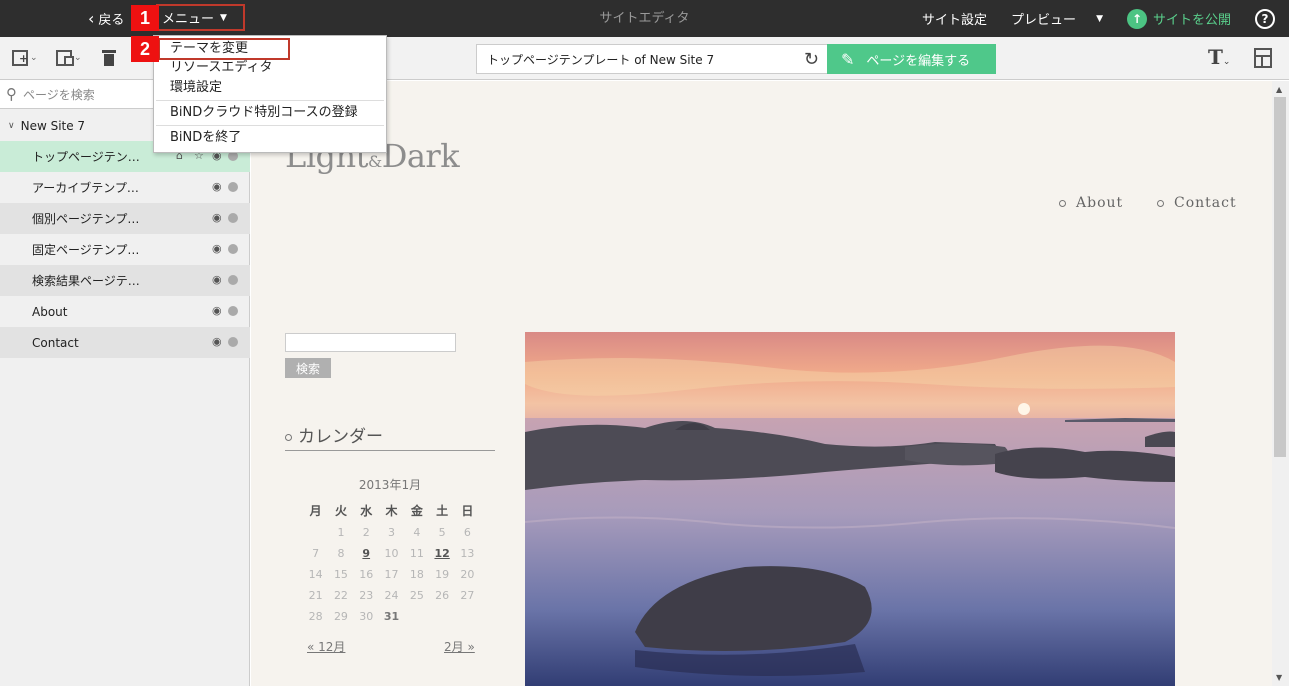 This screenshot has height=686, width=1289. I want to click on menu-item-change-theme: テーマを変更, so click(224, 49).